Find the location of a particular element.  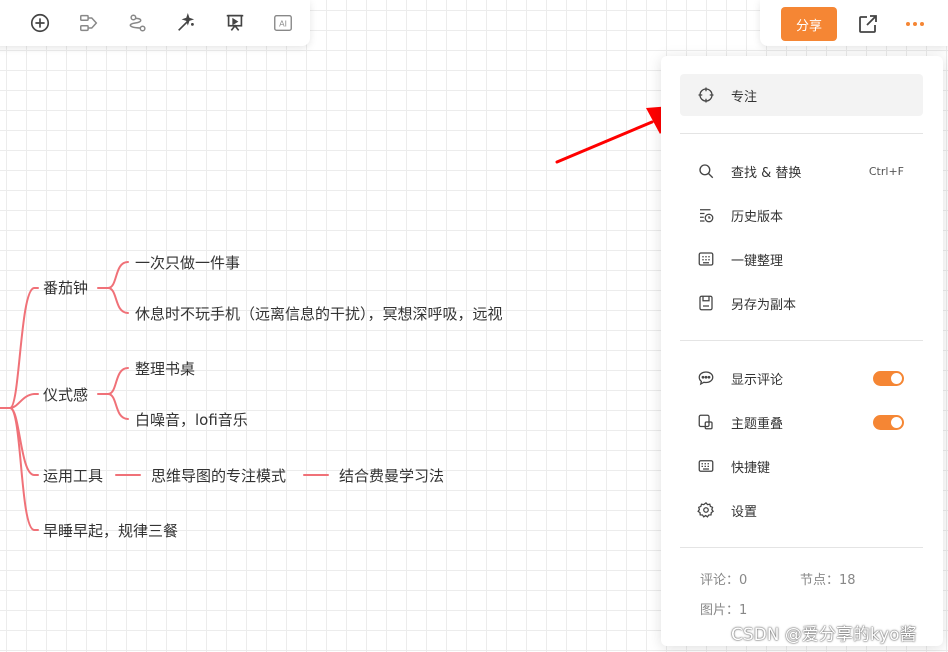

topic-overlap-toggle is located at coordinates (888, 422).